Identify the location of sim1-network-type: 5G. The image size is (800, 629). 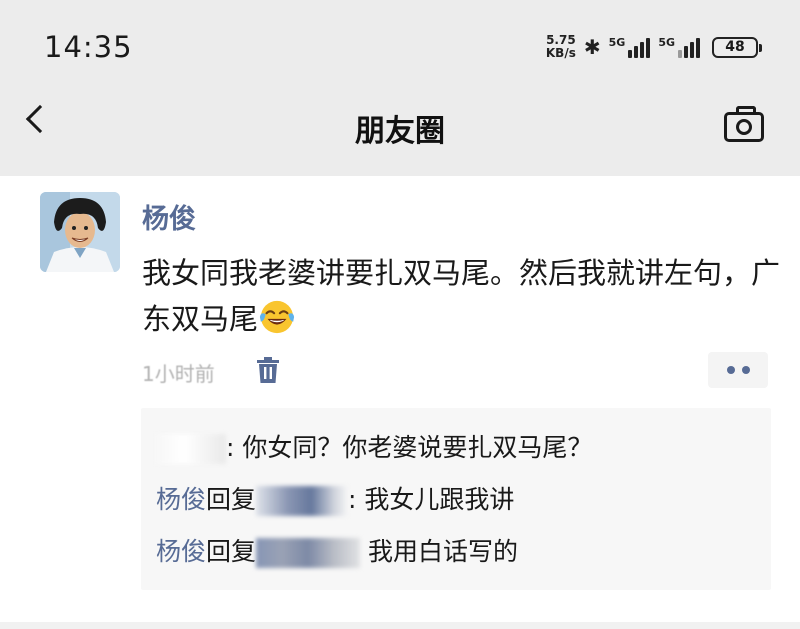
(617, 42).